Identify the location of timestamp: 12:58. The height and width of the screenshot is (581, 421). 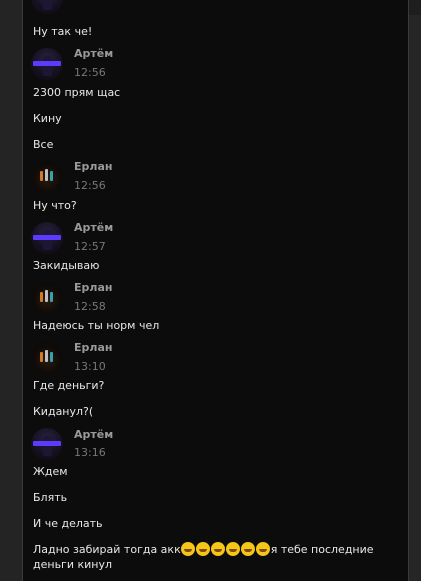
(90, 306).